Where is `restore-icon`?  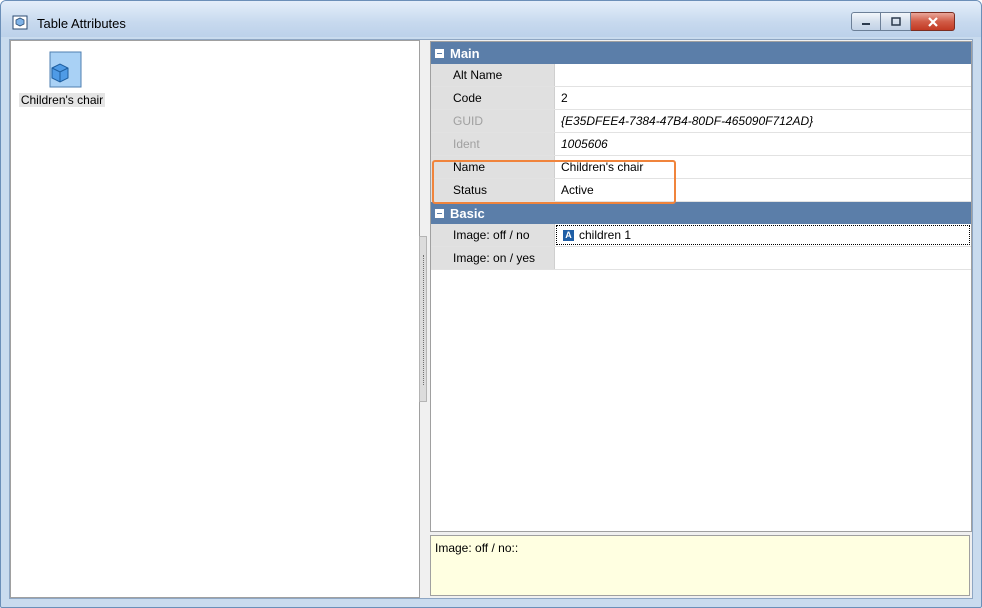 restore-icon is located at coordinates (895, 21).